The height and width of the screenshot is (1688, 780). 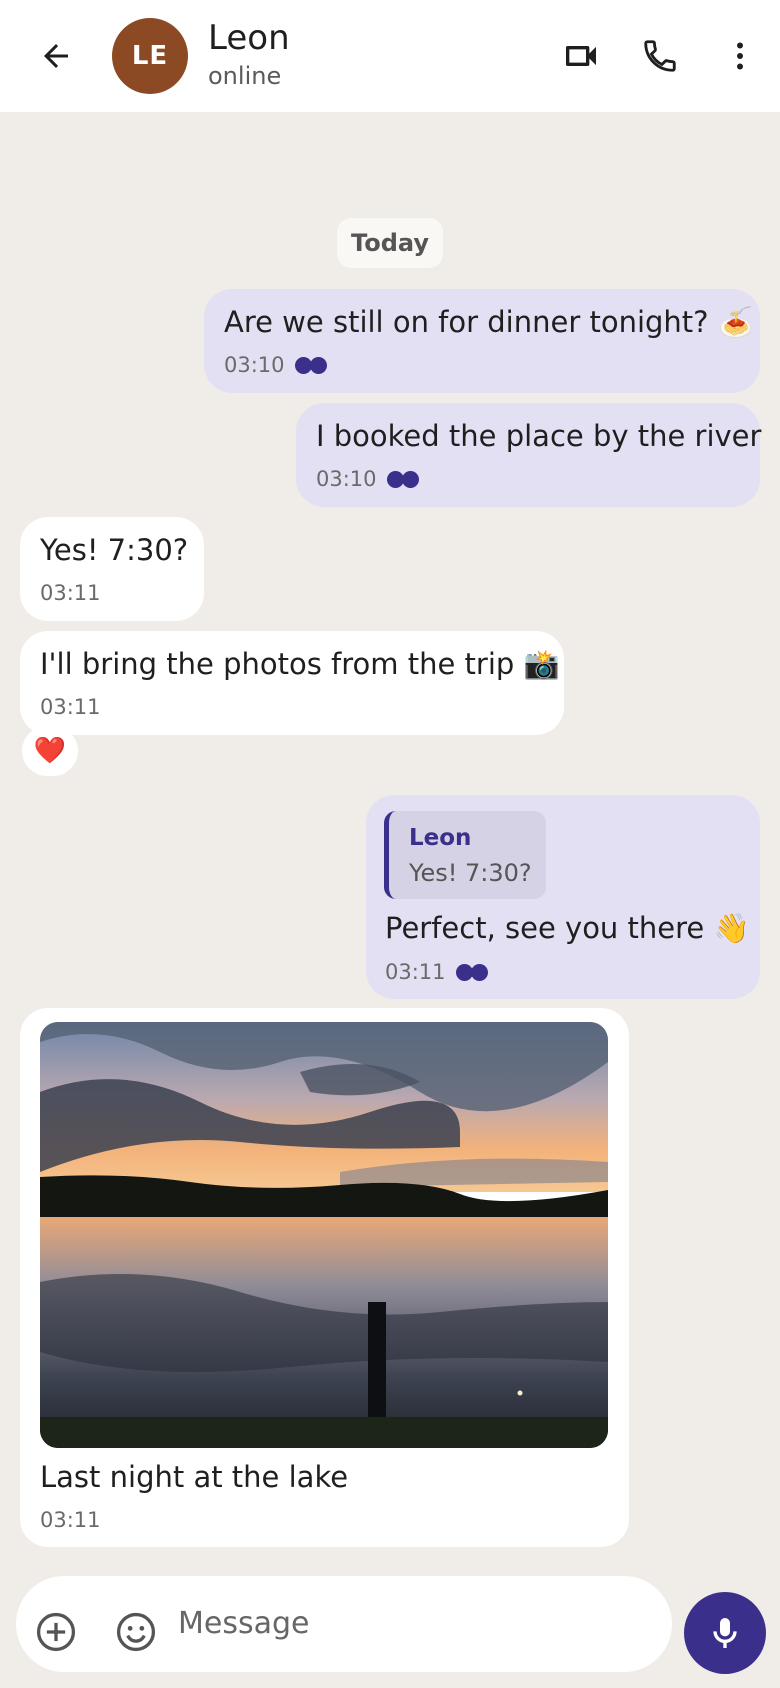 I want to click on message-text: Perfect, see you there 👋, so click(x=567, y=928).